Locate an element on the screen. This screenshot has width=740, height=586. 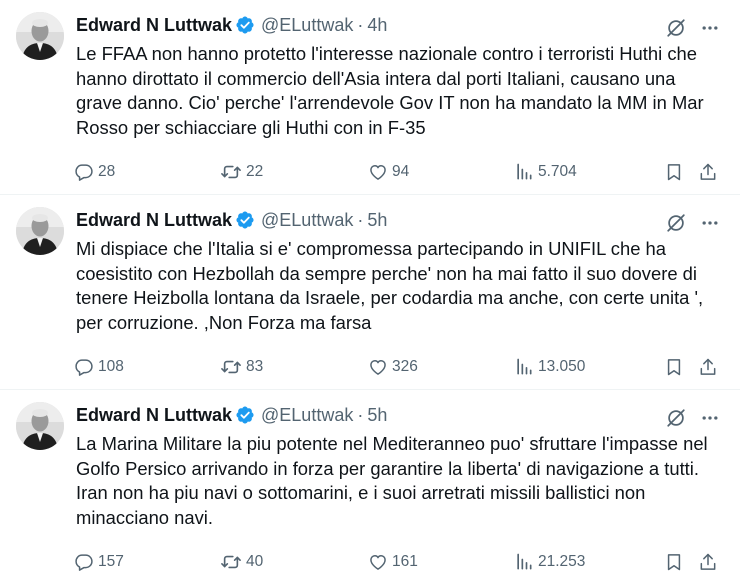
views-count: 5.704 is located at coordinates (557, 171).